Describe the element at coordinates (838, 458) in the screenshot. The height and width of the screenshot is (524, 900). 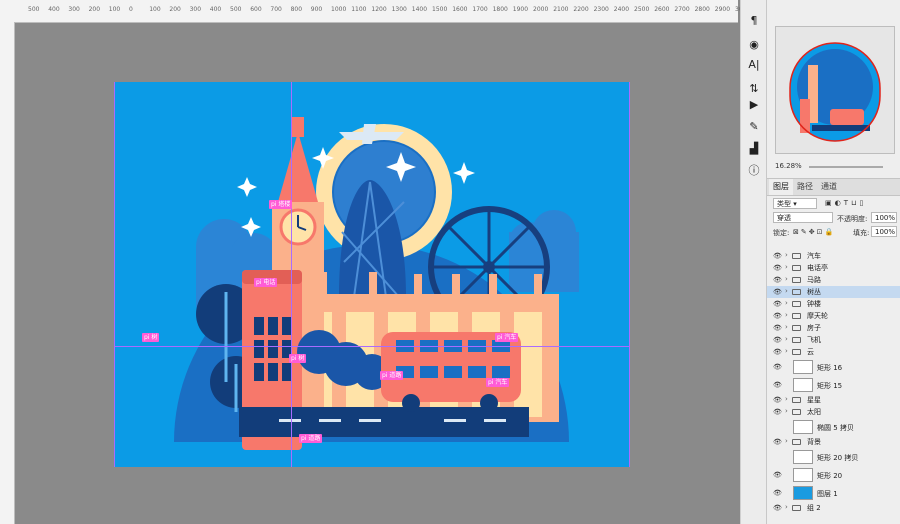
I see `layer-name: 矩形 20 拷贝` at that location.